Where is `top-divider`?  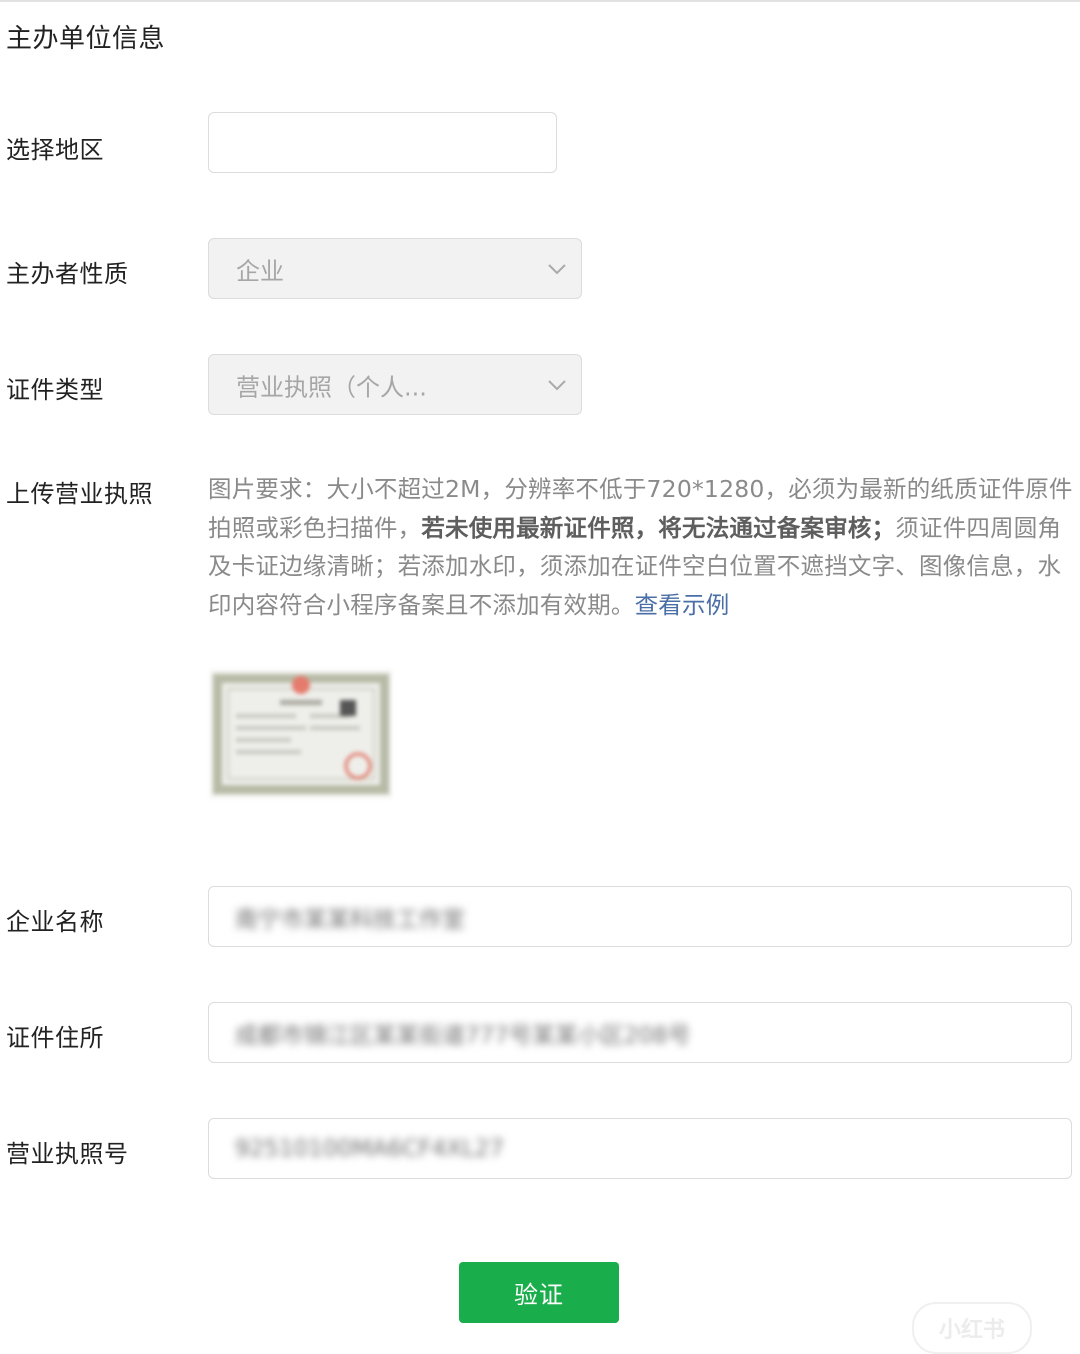 top-divider is located at coordinates (540, 1).